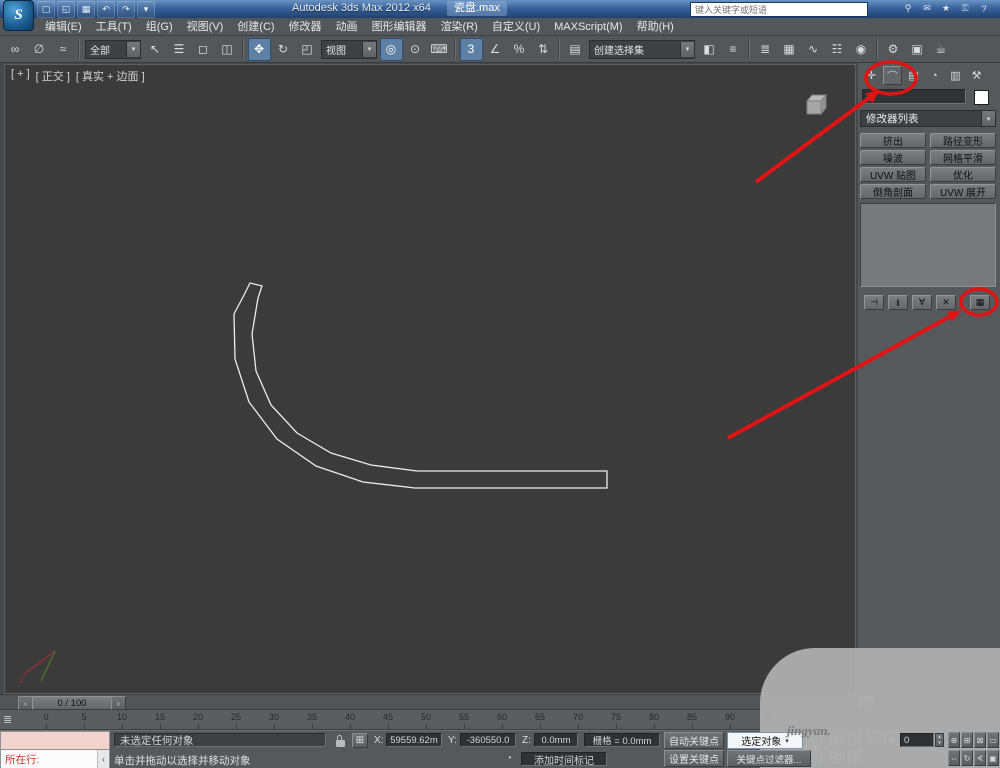 This screenshot has width=1000, height=768. I want to click on object-name-field, so click(914, 96).